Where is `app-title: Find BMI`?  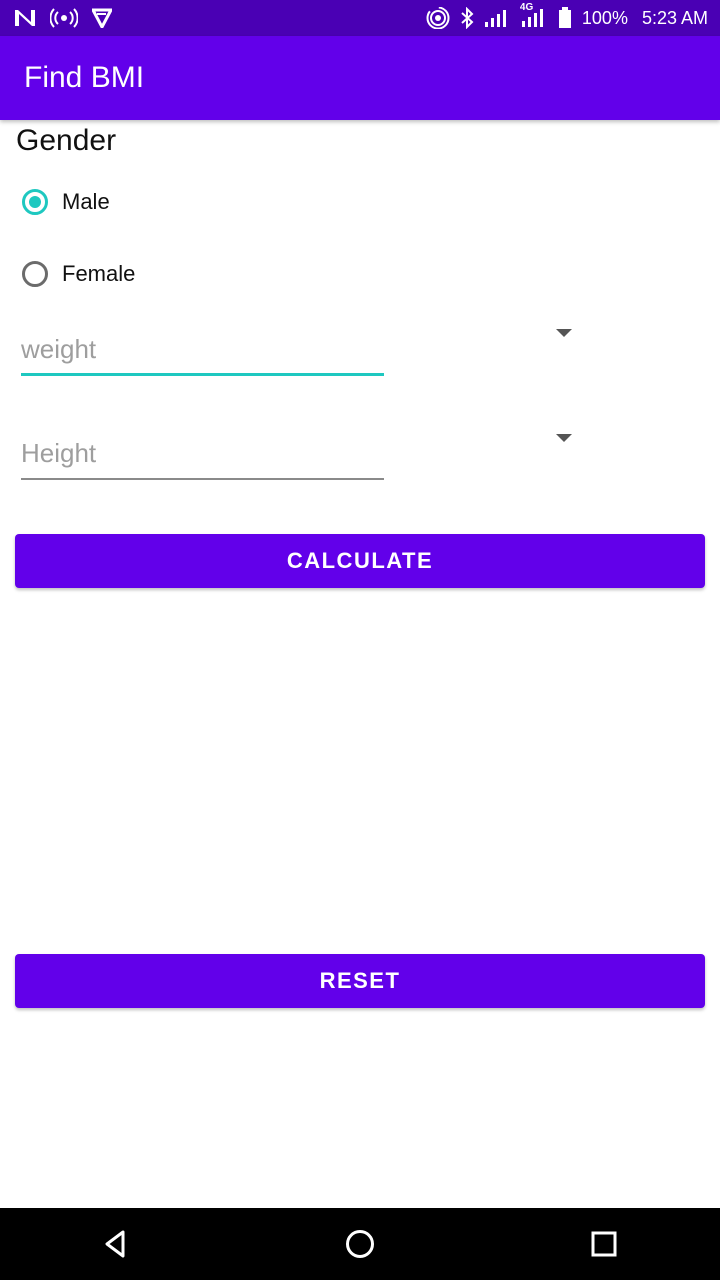 app-title: Find BMI is located at coordinates (84, 77).